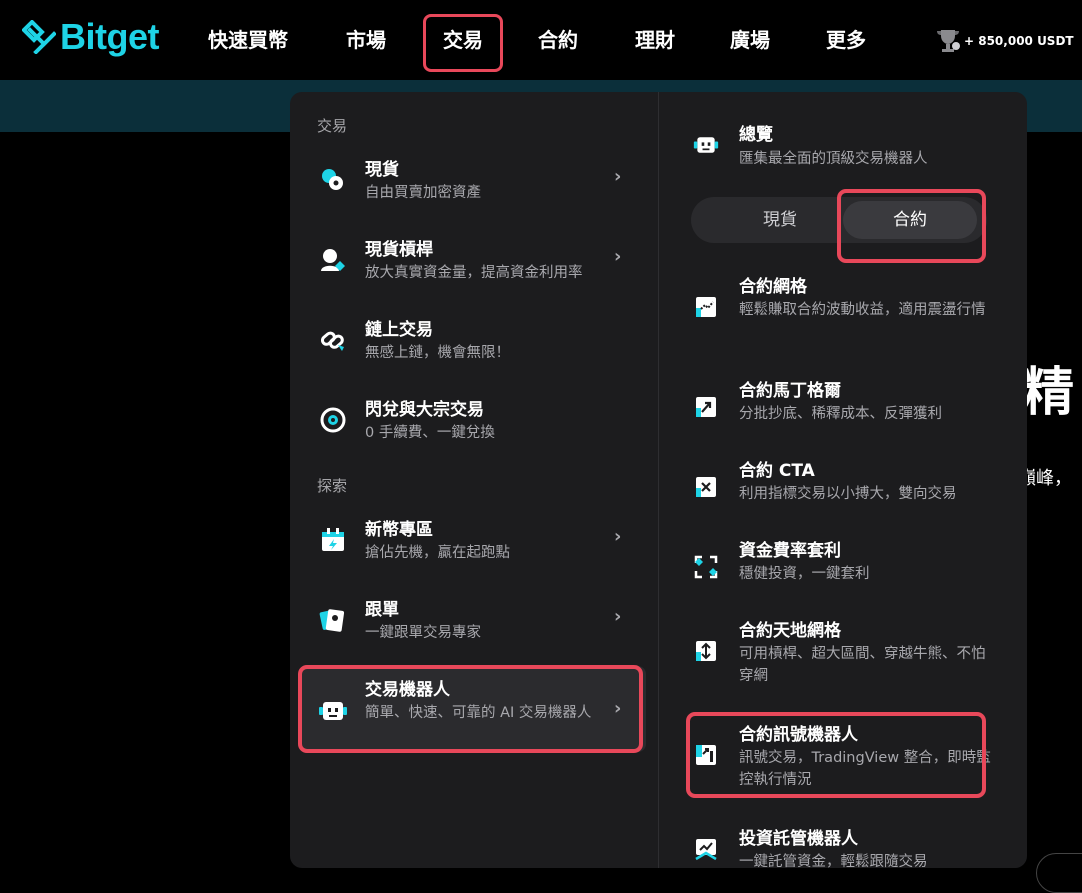  What do you see at coordinates (1048, 393) in the screenshot?
I see `background-headline: 精` at bounding box center [1048, 393].